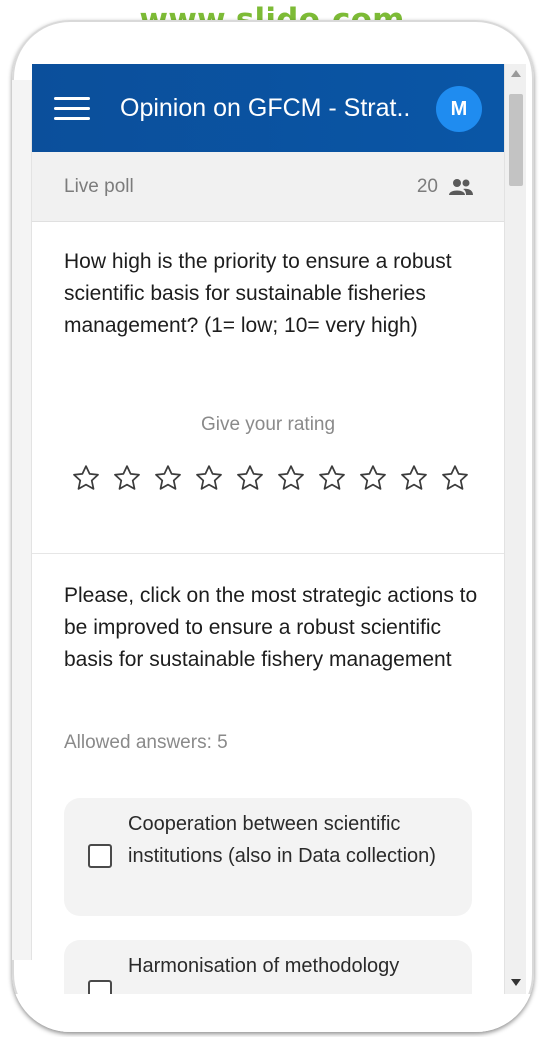  What do you see at coordinates (72, 108) in the screenshot?
I see `hamburger-menu-icon` at bounding box center [72, 108].